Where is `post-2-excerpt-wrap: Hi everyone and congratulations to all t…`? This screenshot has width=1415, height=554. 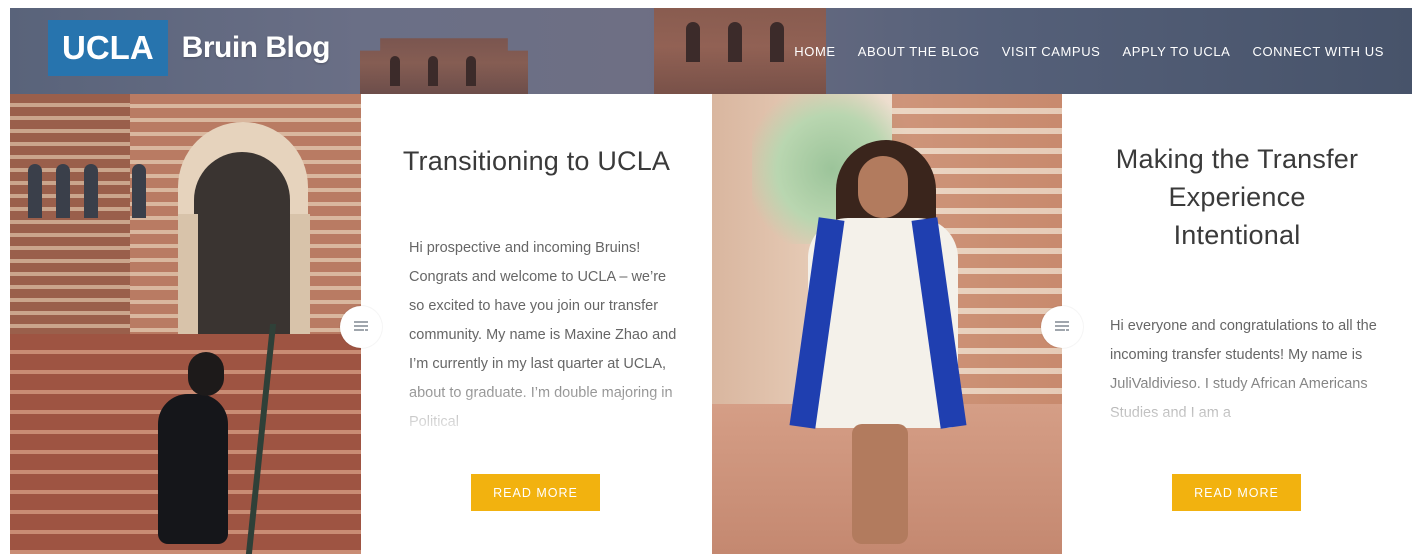
post-2-excerpt-wrap: Hi everyone and congratulations to all t… is located at coordinates (1245, 385).